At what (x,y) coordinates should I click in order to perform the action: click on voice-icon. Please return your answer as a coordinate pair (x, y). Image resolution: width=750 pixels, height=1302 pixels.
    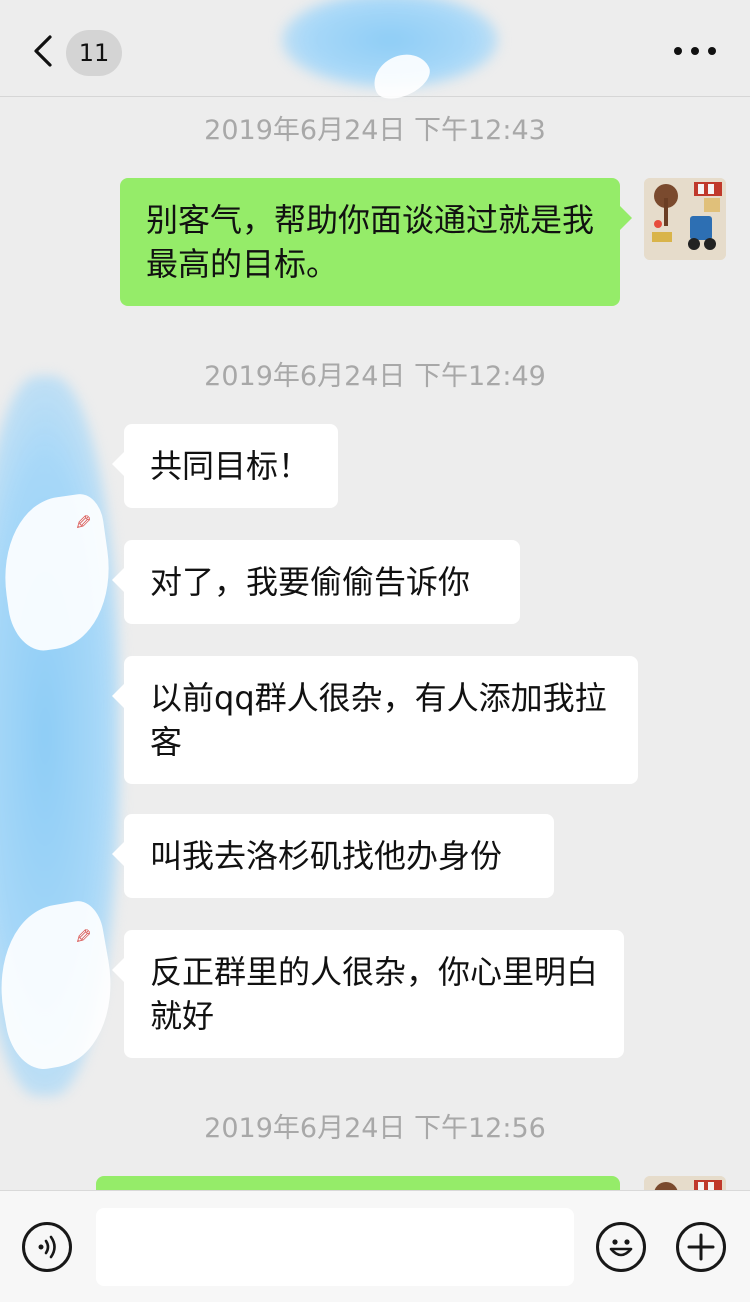
    Looking at the image, I should click on (47, 1247).